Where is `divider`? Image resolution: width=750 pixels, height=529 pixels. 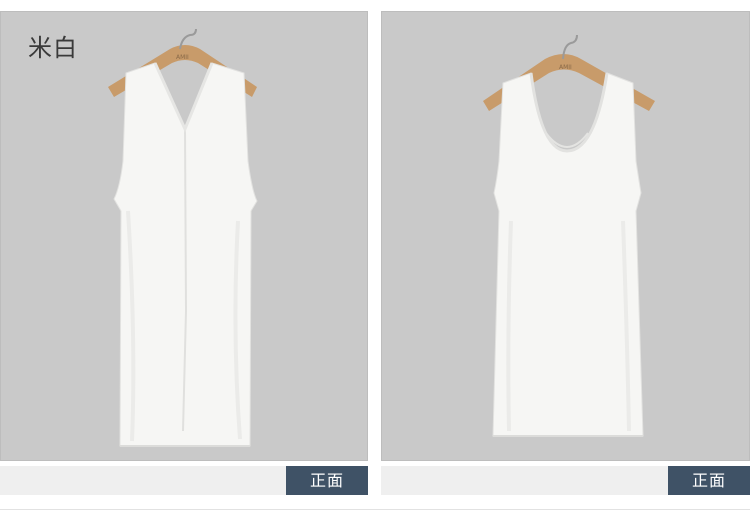 divider is located at coordinates (375, 509).